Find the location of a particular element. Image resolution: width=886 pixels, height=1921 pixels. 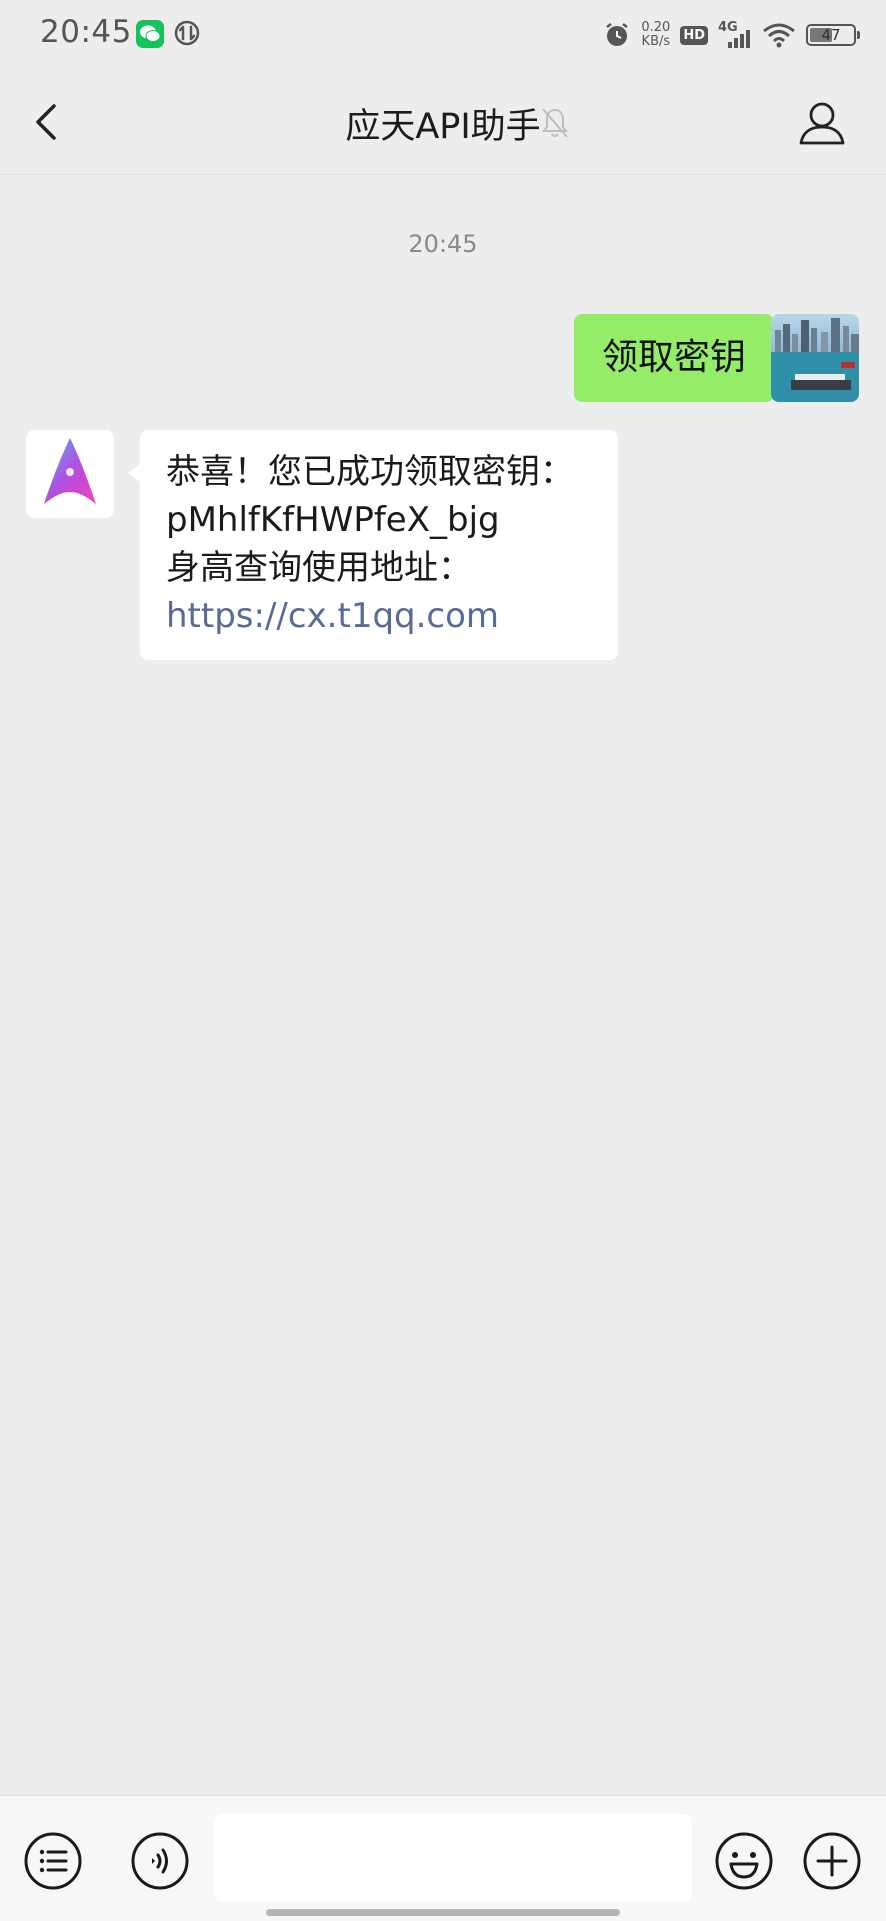

emoji-button is located at coordinates (744, 1861).